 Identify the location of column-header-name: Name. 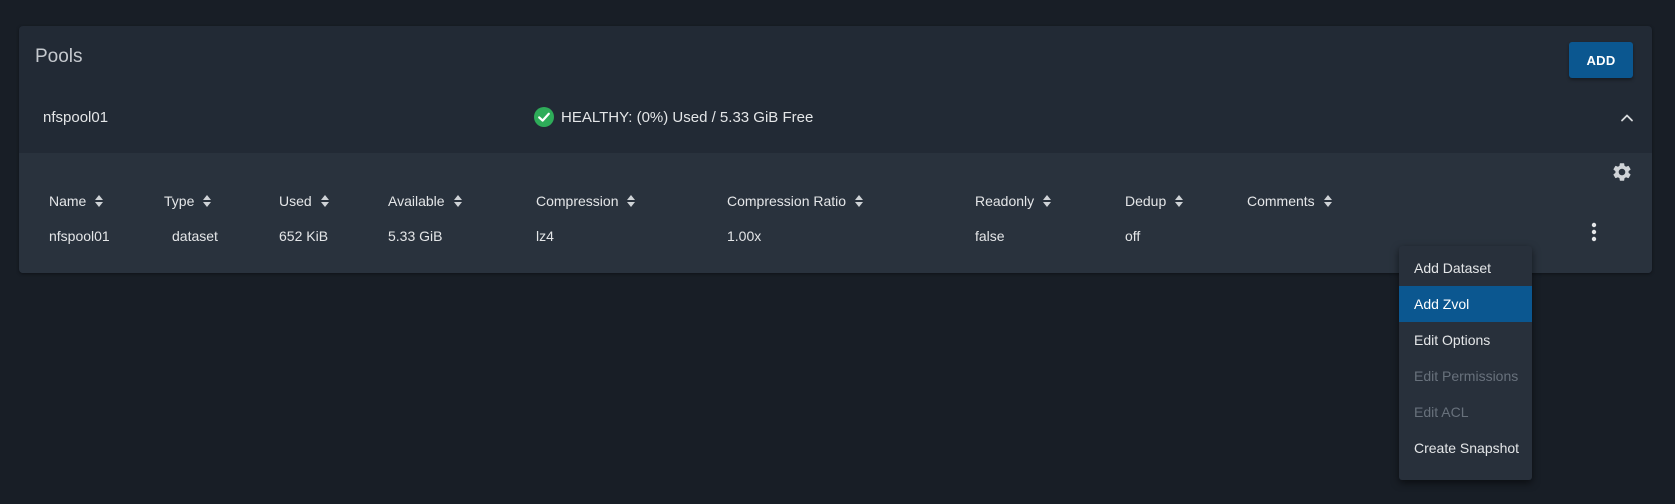
(76, 201).